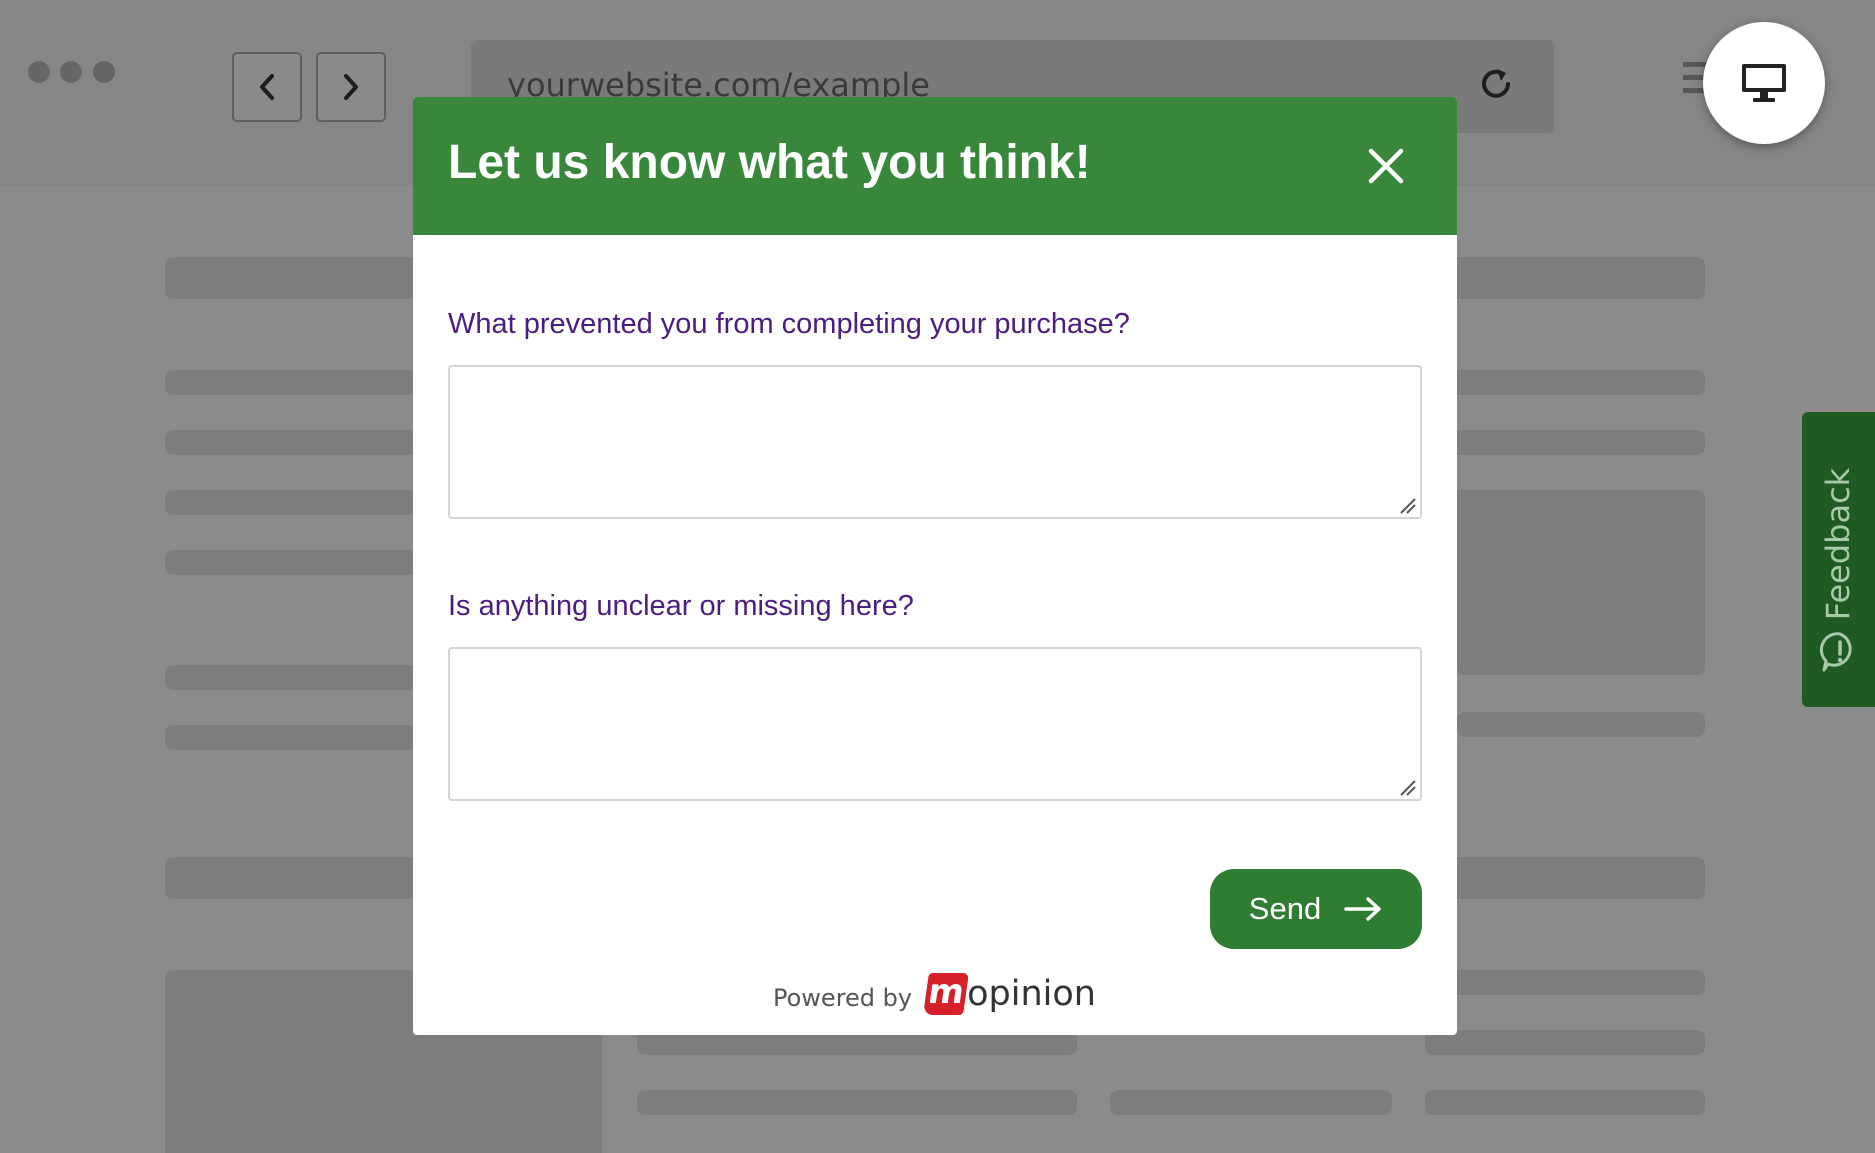  I want to click on send-button: Send, so click(1316, 909).